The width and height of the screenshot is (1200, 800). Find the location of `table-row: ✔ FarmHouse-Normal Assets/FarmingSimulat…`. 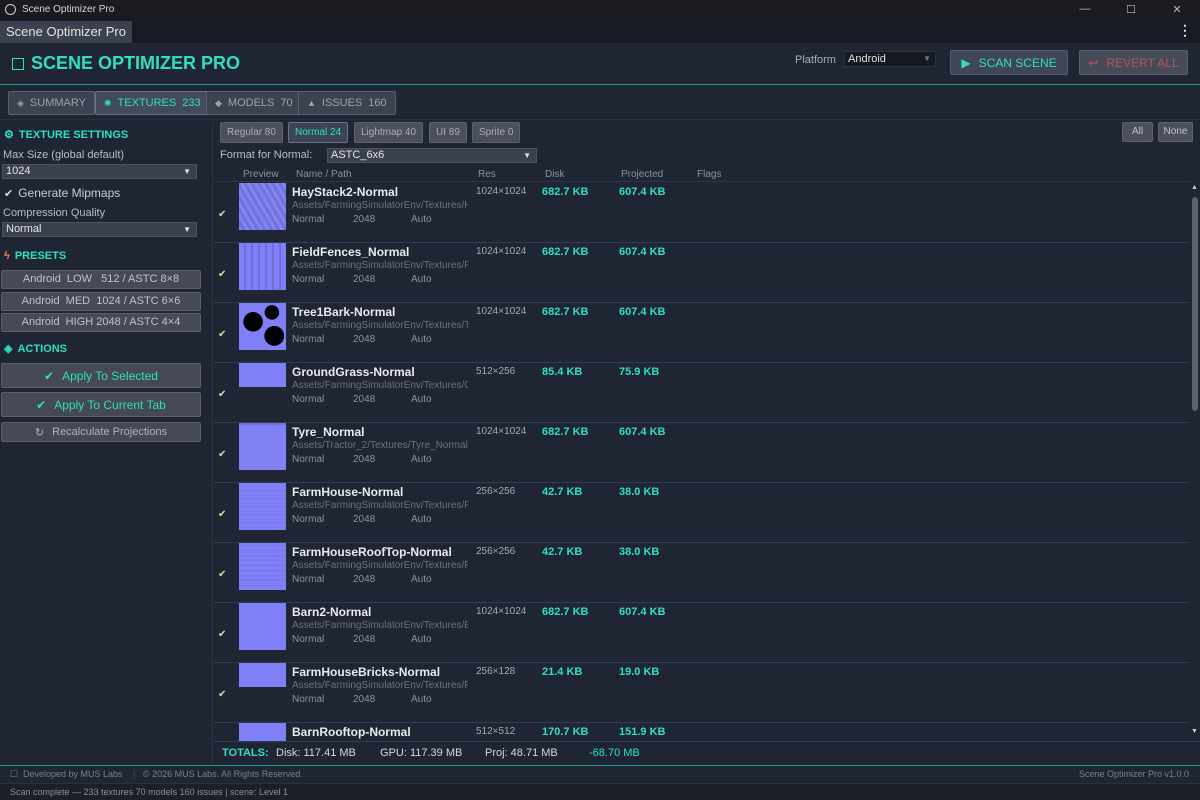

table-row: ✔ FarmHouse-Normal Assets/FarmingSimulat… is located at coordinates (702, 513).